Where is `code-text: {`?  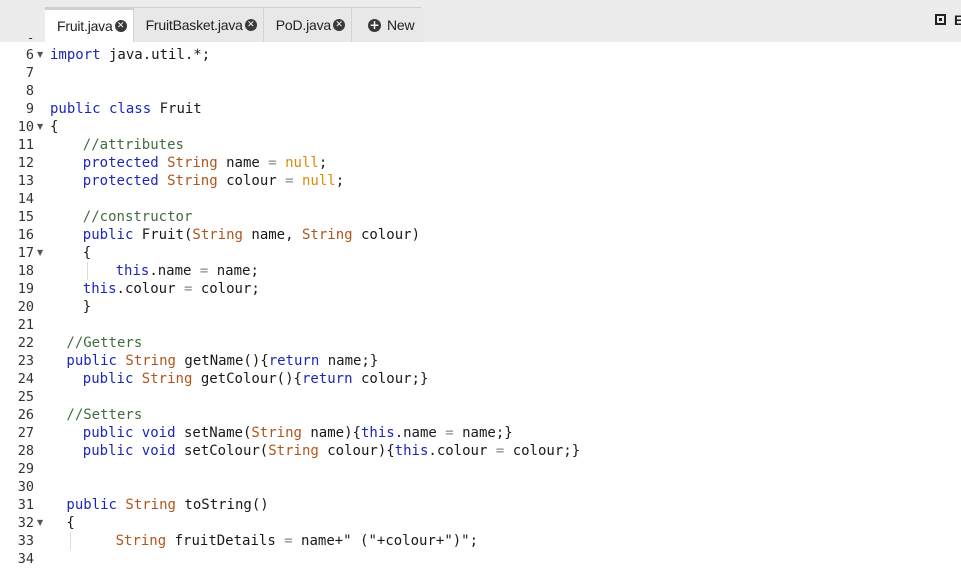 code-text: { is located at coordinates (87, 253).